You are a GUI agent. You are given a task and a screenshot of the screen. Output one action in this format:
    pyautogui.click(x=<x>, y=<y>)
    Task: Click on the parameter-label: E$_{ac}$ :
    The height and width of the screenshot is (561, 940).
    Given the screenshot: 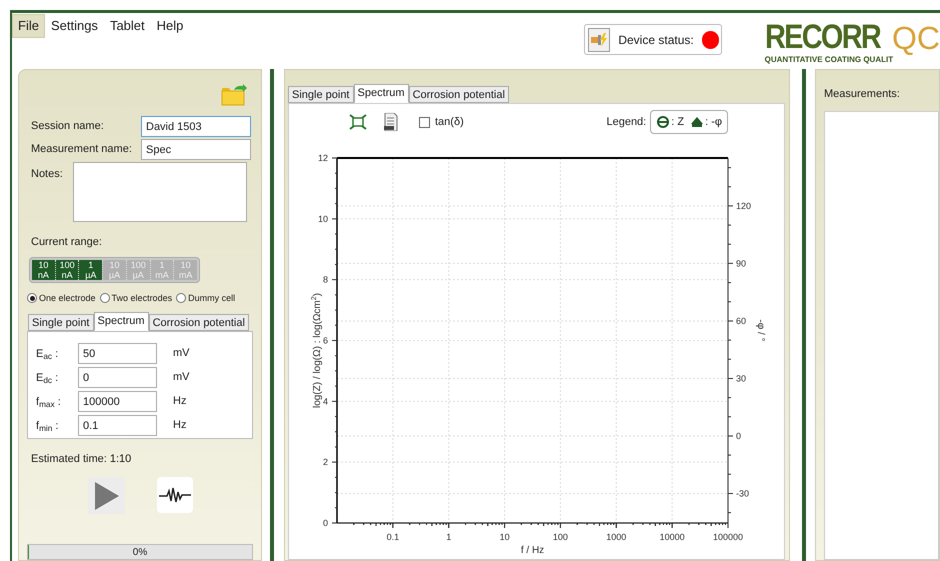 What is the action you would take?
    pyautogui.click(x=48, y=354)
    